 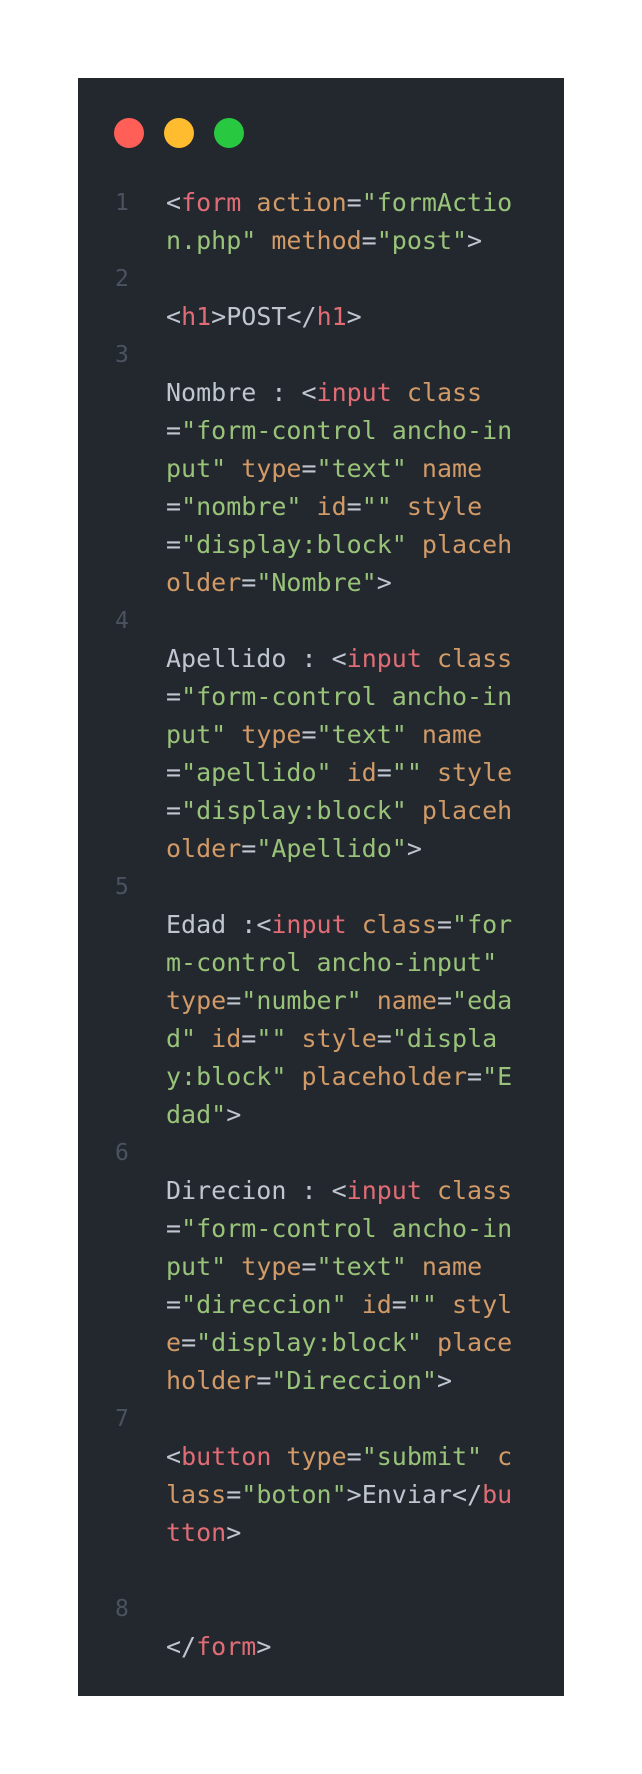 What do you see at coordinates (301, 1000) in the screenshot?
I see `code-token: "number"` at bounding box center [301, 1000].